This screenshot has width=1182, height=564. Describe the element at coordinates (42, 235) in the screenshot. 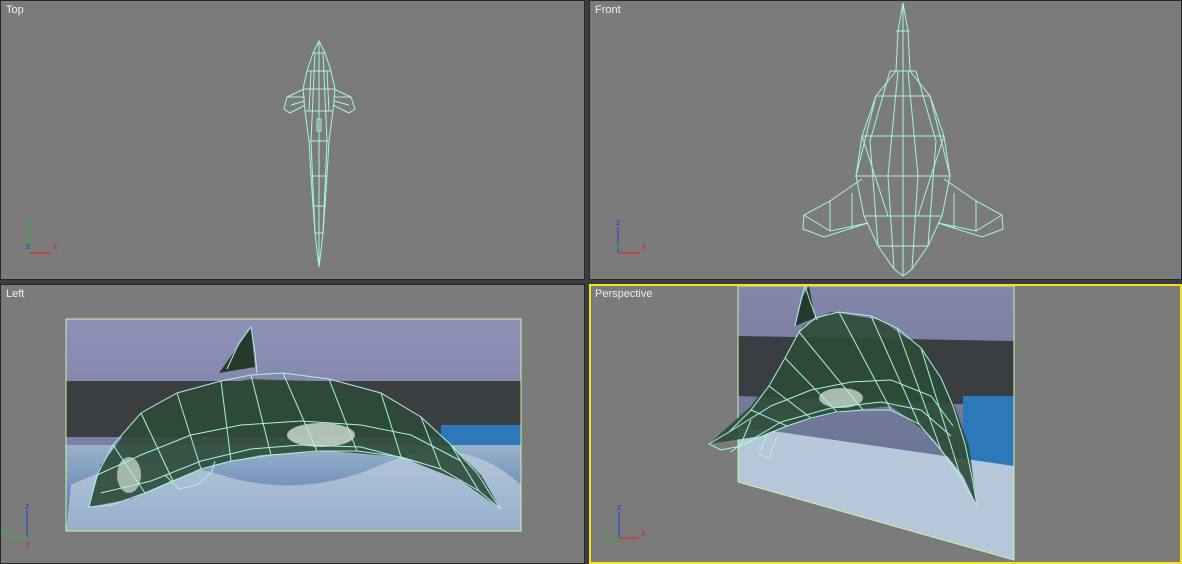

I see `axis-gizmo-top: y z x` at that location.